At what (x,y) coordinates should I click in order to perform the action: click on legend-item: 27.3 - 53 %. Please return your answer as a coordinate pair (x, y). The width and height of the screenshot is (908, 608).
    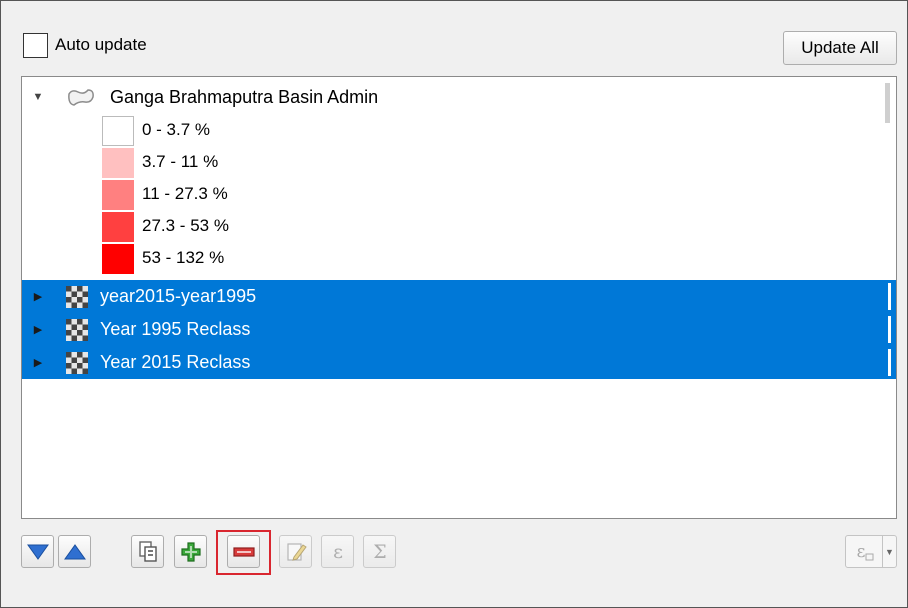
    Looking at the image, I should click on (302, 226).